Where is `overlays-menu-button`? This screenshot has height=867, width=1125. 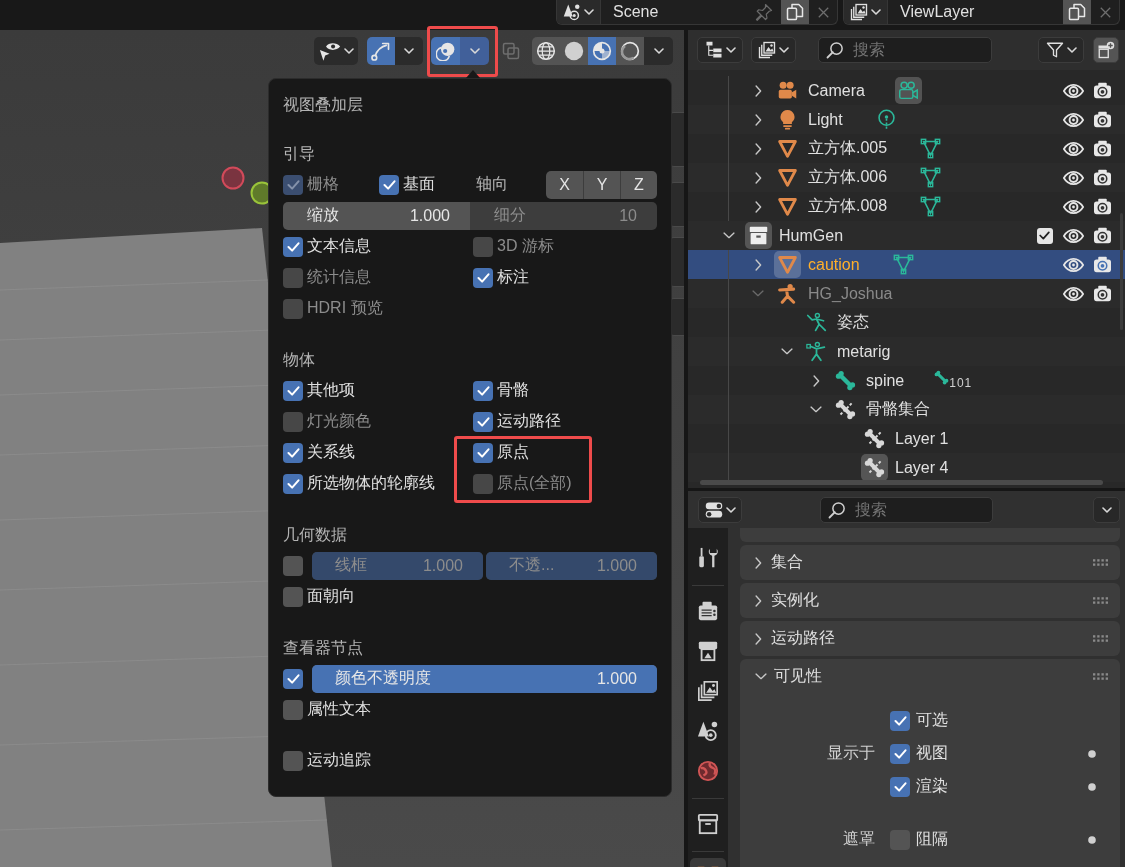
overlays-menu-button is located at coordinates (474, 51).